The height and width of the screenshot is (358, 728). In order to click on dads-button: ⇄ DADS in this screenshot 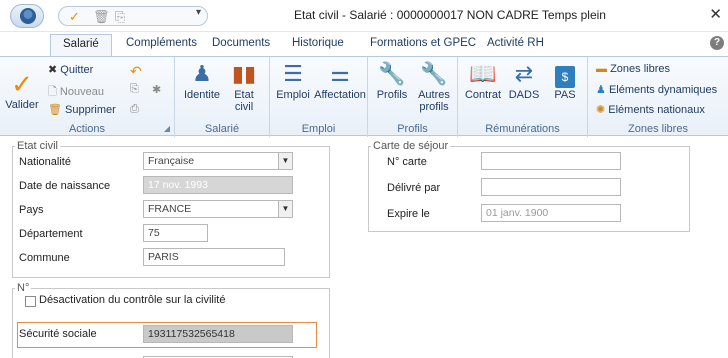, I will do `click(524, 81)`.